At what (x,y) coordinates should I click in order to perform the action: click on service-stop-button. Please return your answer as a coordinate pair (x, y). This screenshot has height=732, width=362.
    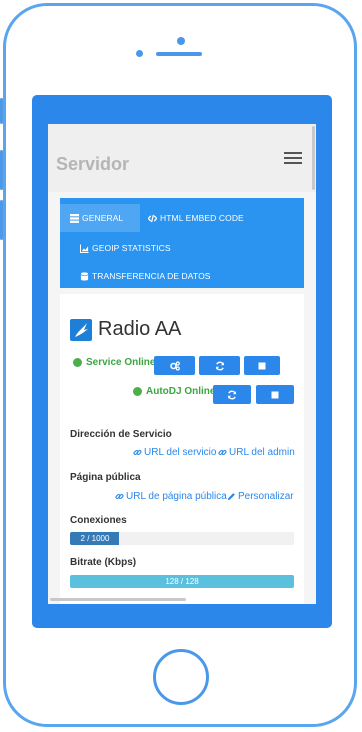
    Looking at the image, I should click on (262, 365).